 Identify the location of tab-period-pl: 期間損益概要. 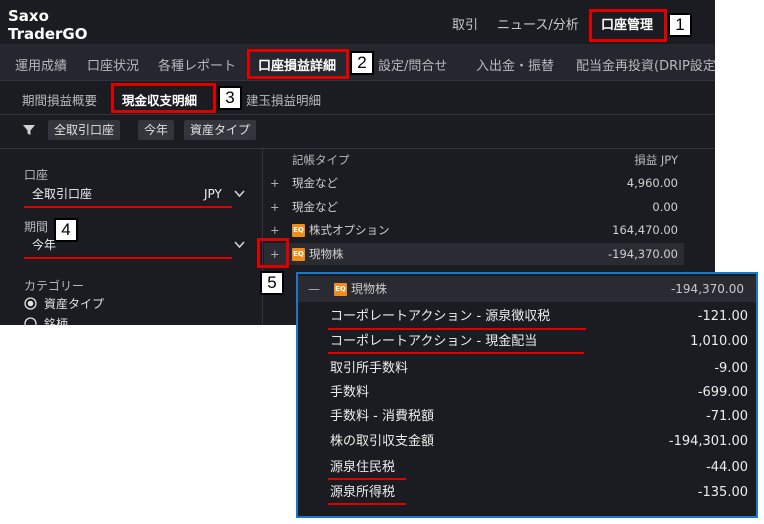
(59, 99).